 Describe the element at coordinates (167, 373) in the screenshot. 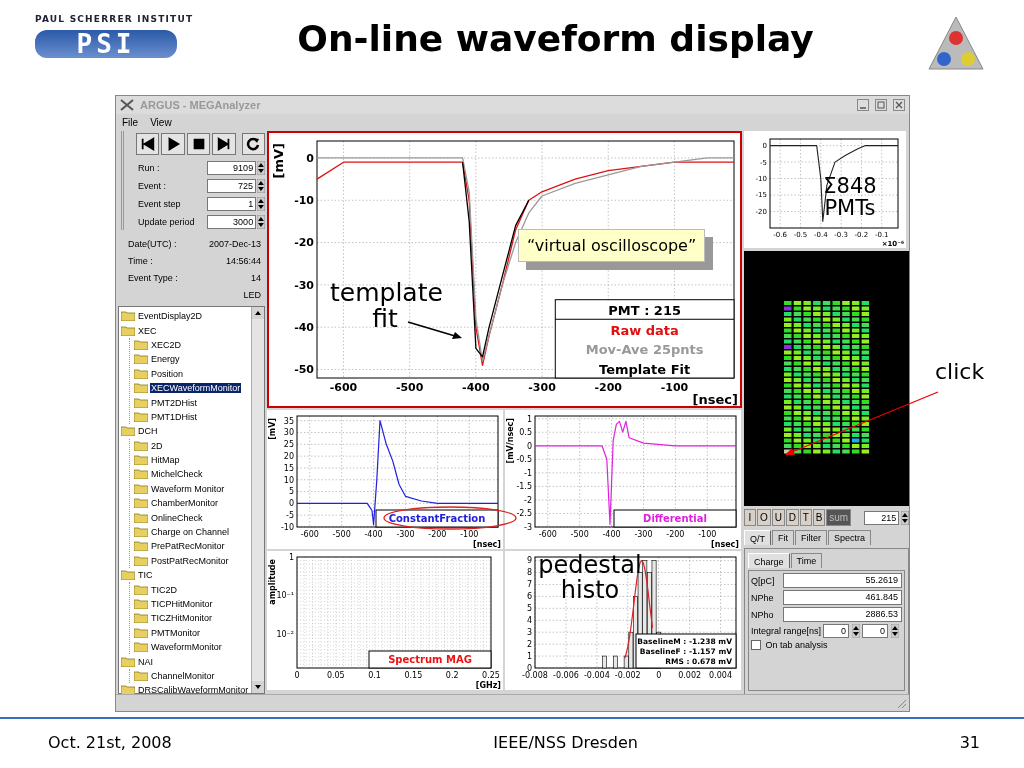

I see `tree-item: Position` at that location.